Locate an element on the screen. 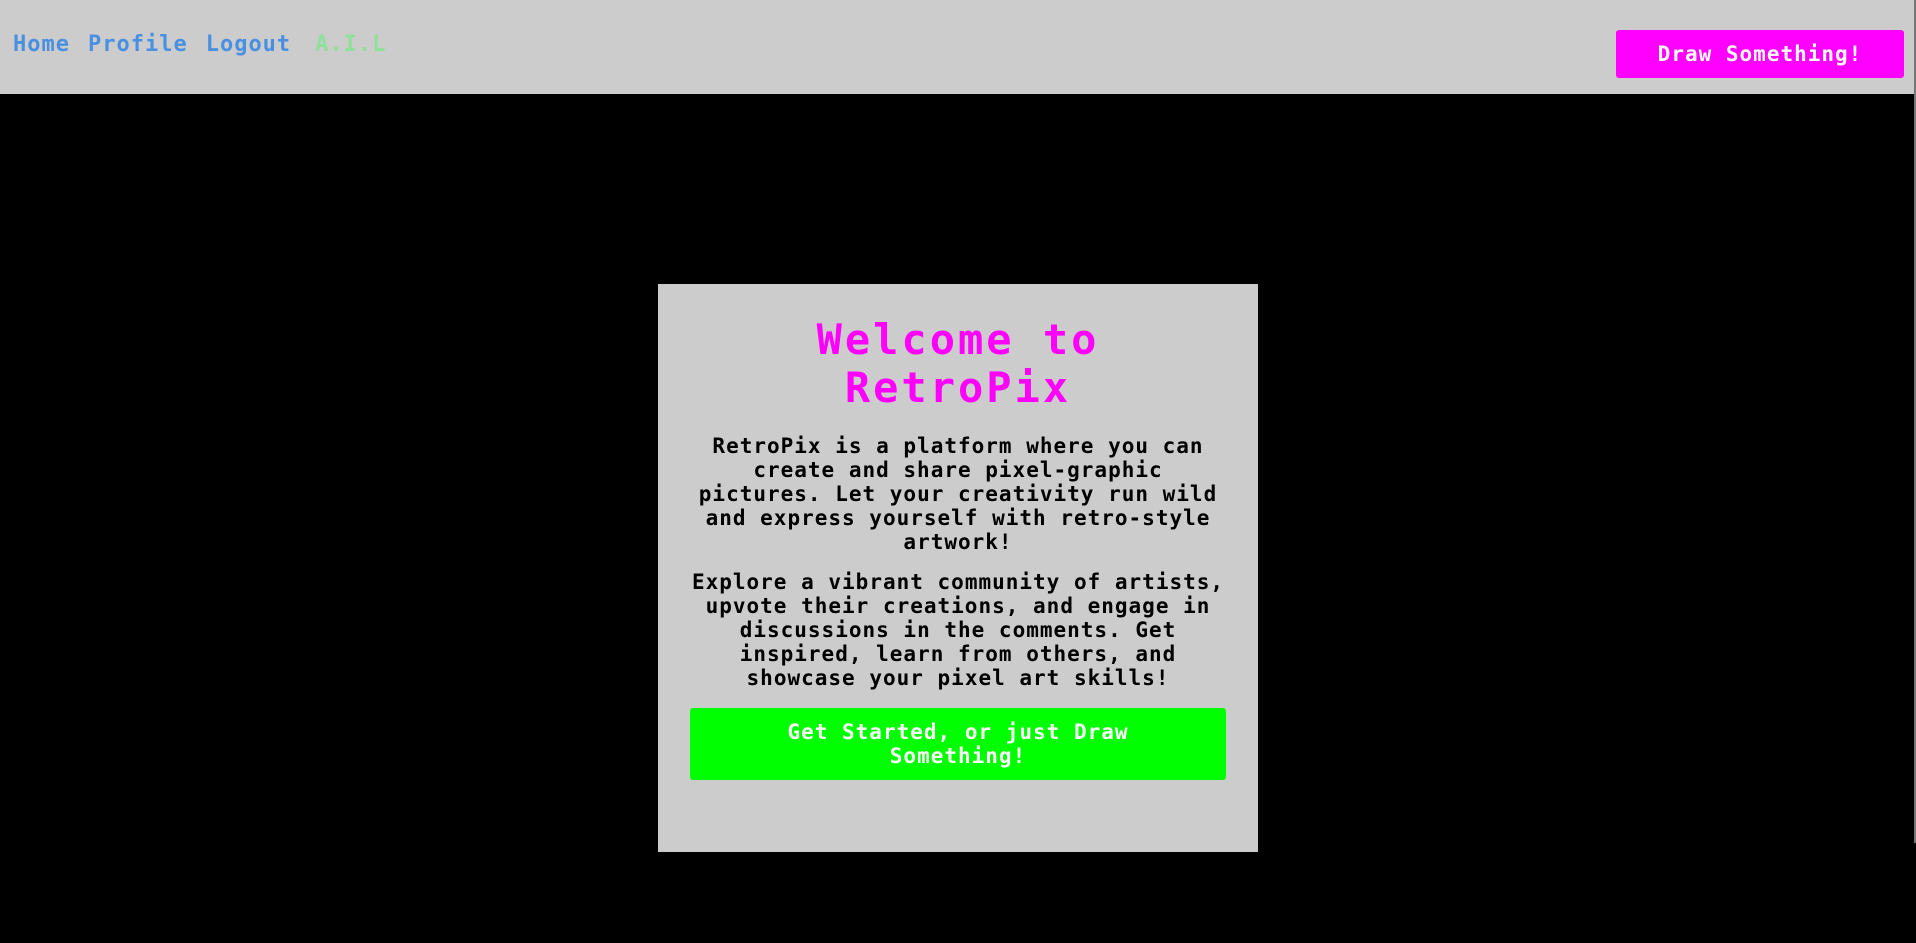  nav-links: Home Profile Logout A.I.L is located at coordinates (199, 44).